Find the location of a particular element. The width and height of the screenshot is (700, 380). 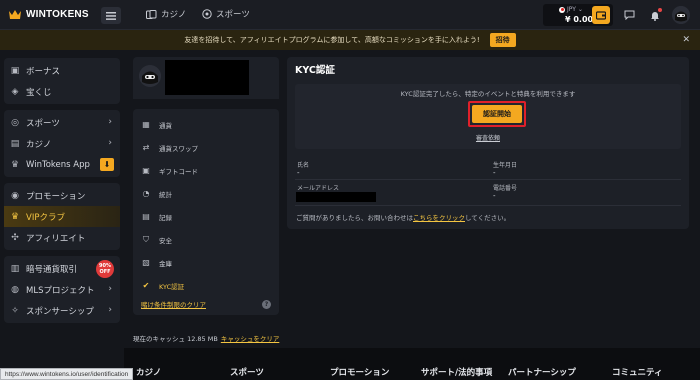

account-menu-item-vault: ▧ 金庫 is located at coordinates (206, 262).